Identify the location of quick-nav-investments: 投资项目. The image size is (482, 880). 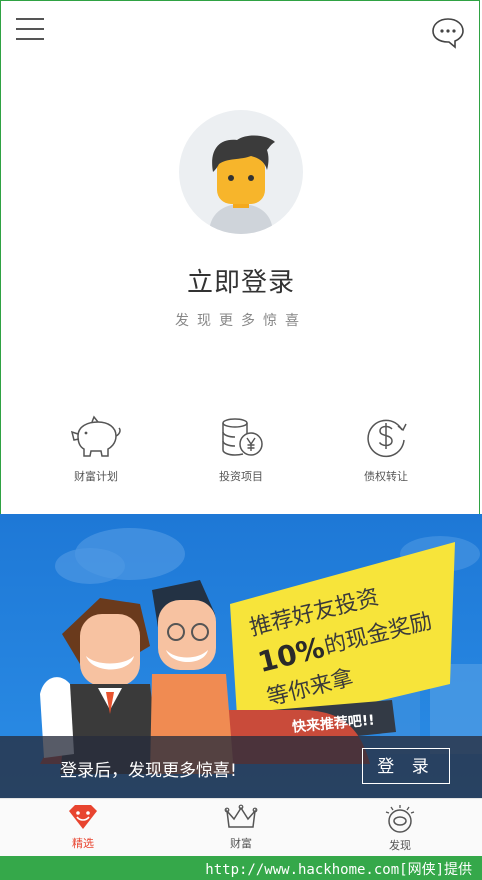
(241, 449).